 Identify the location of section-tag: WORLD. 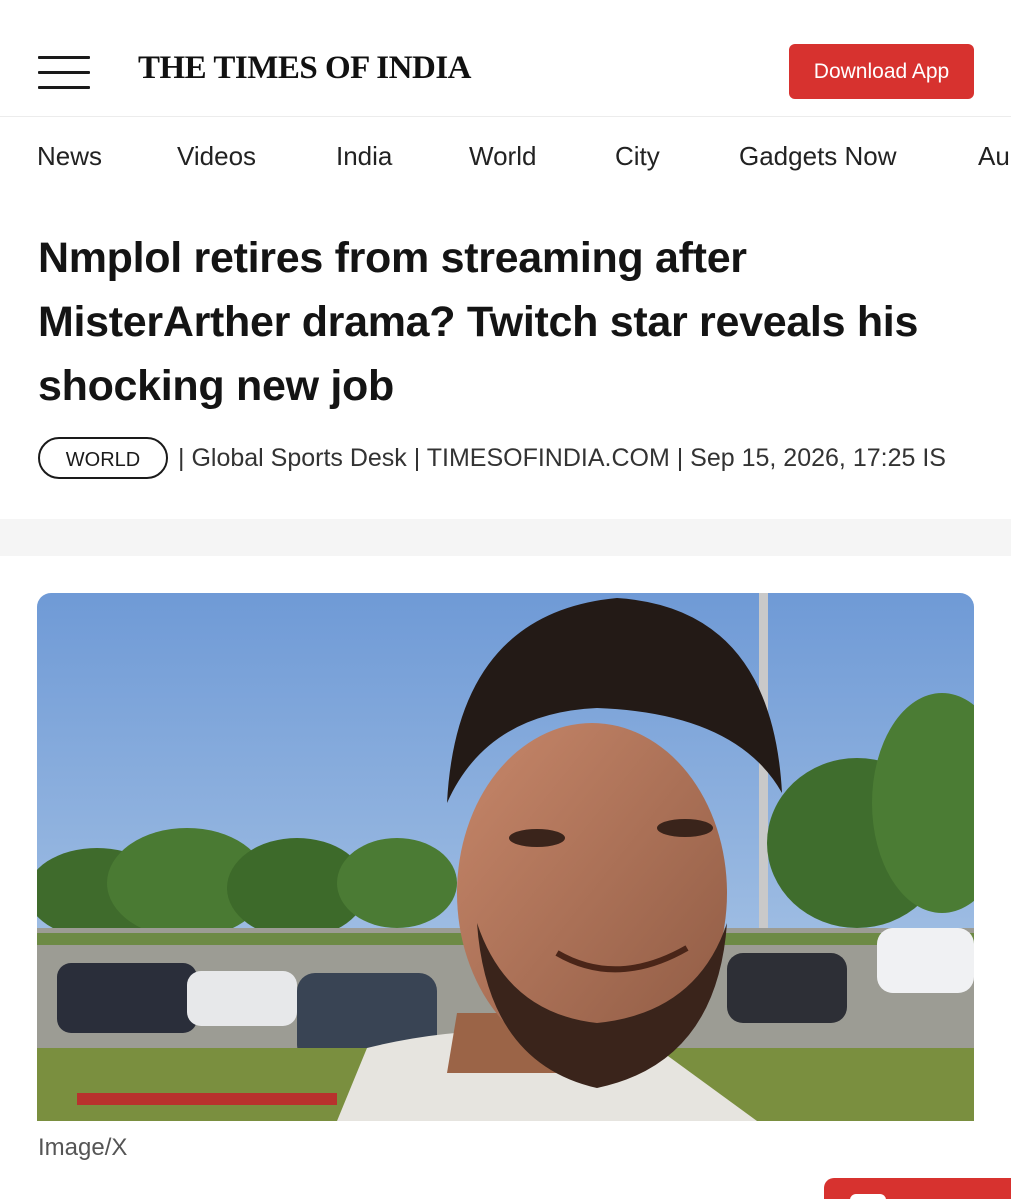
(103, 458).